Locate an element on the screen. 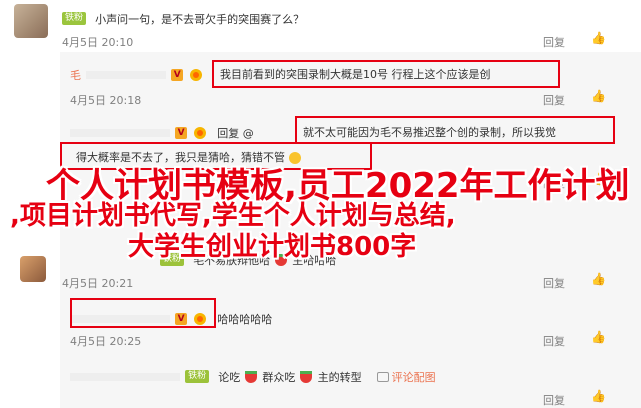 This screenshot has width=641, height=408. reply-prefix: 回复 @ is located at coordinates (235, 133).